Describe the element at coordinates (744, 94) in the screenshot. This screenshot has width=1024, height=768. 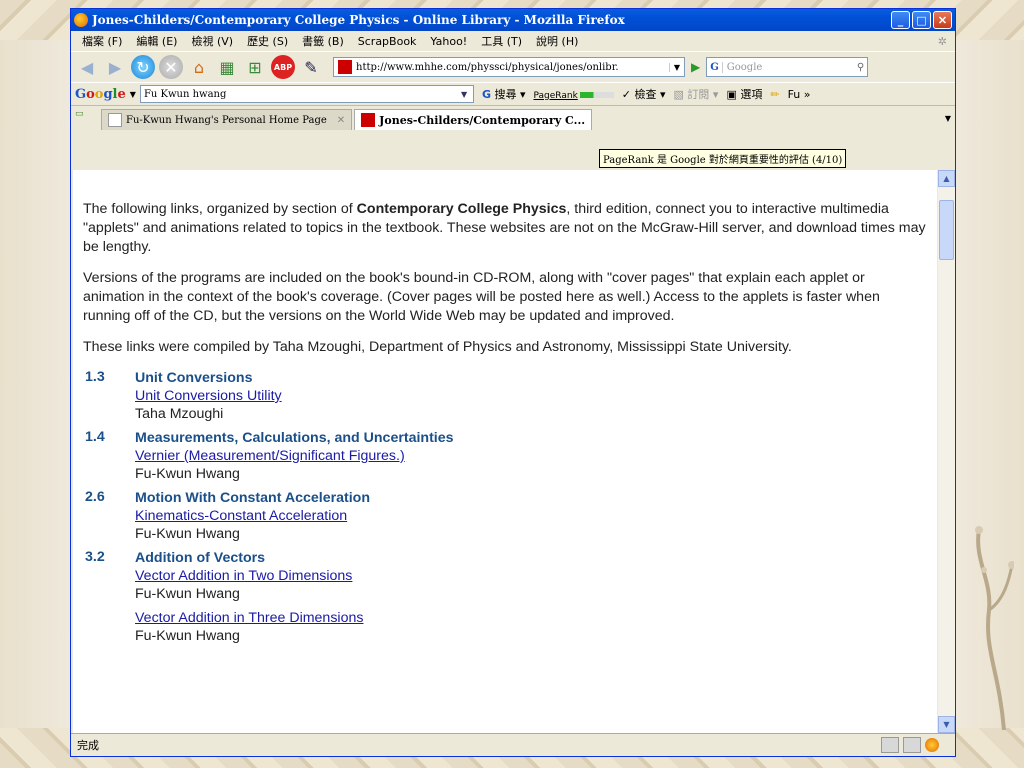
I see `options-button: ▣ 選項` at that location.